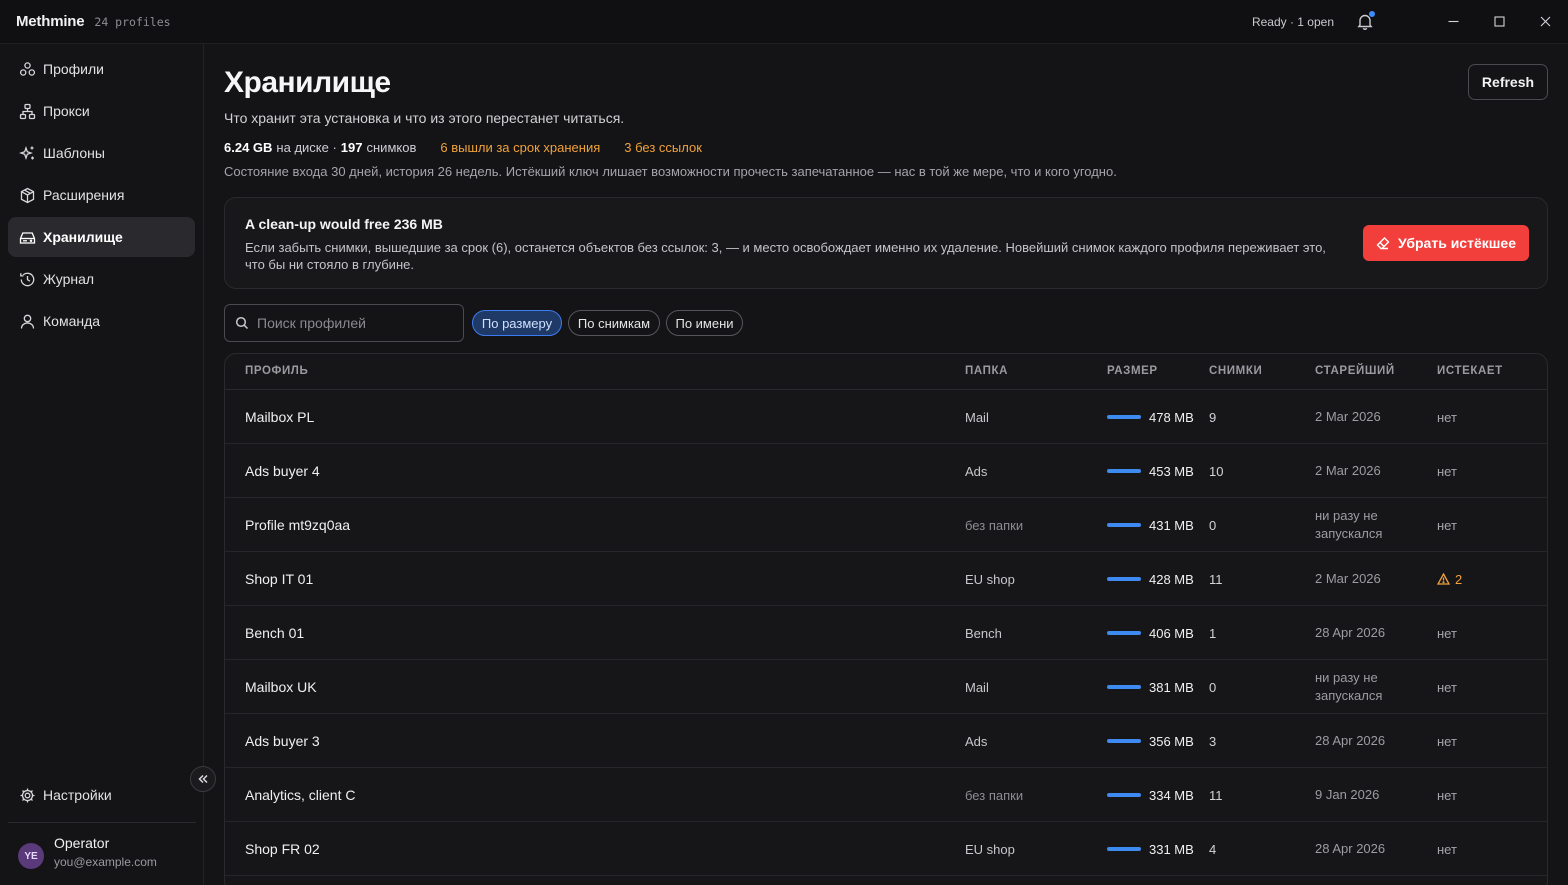 The width and height of the screenshot is (1568, 885). Describe the element at coordinates (1171, 849) in the screenshot. I see `size-value: 331 MB` at that location.